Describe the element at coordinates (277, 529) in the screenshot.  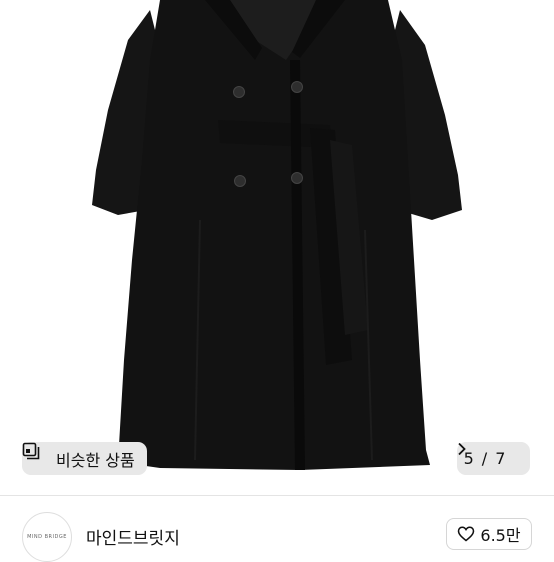
I see `shop-info-row: MIND BRIDGE 마인드브릿지 6.5만` at that location.